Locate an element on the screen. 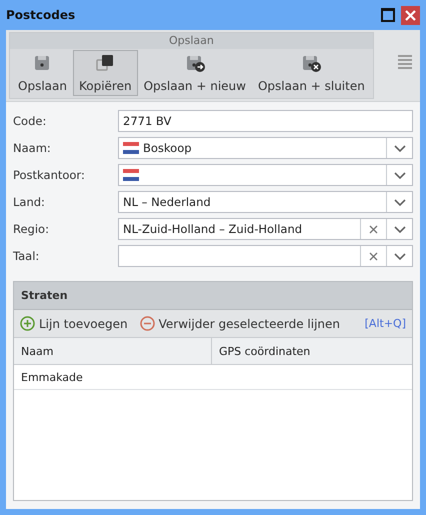  text-field: 2771 BV is located at coordinates (265, 121).